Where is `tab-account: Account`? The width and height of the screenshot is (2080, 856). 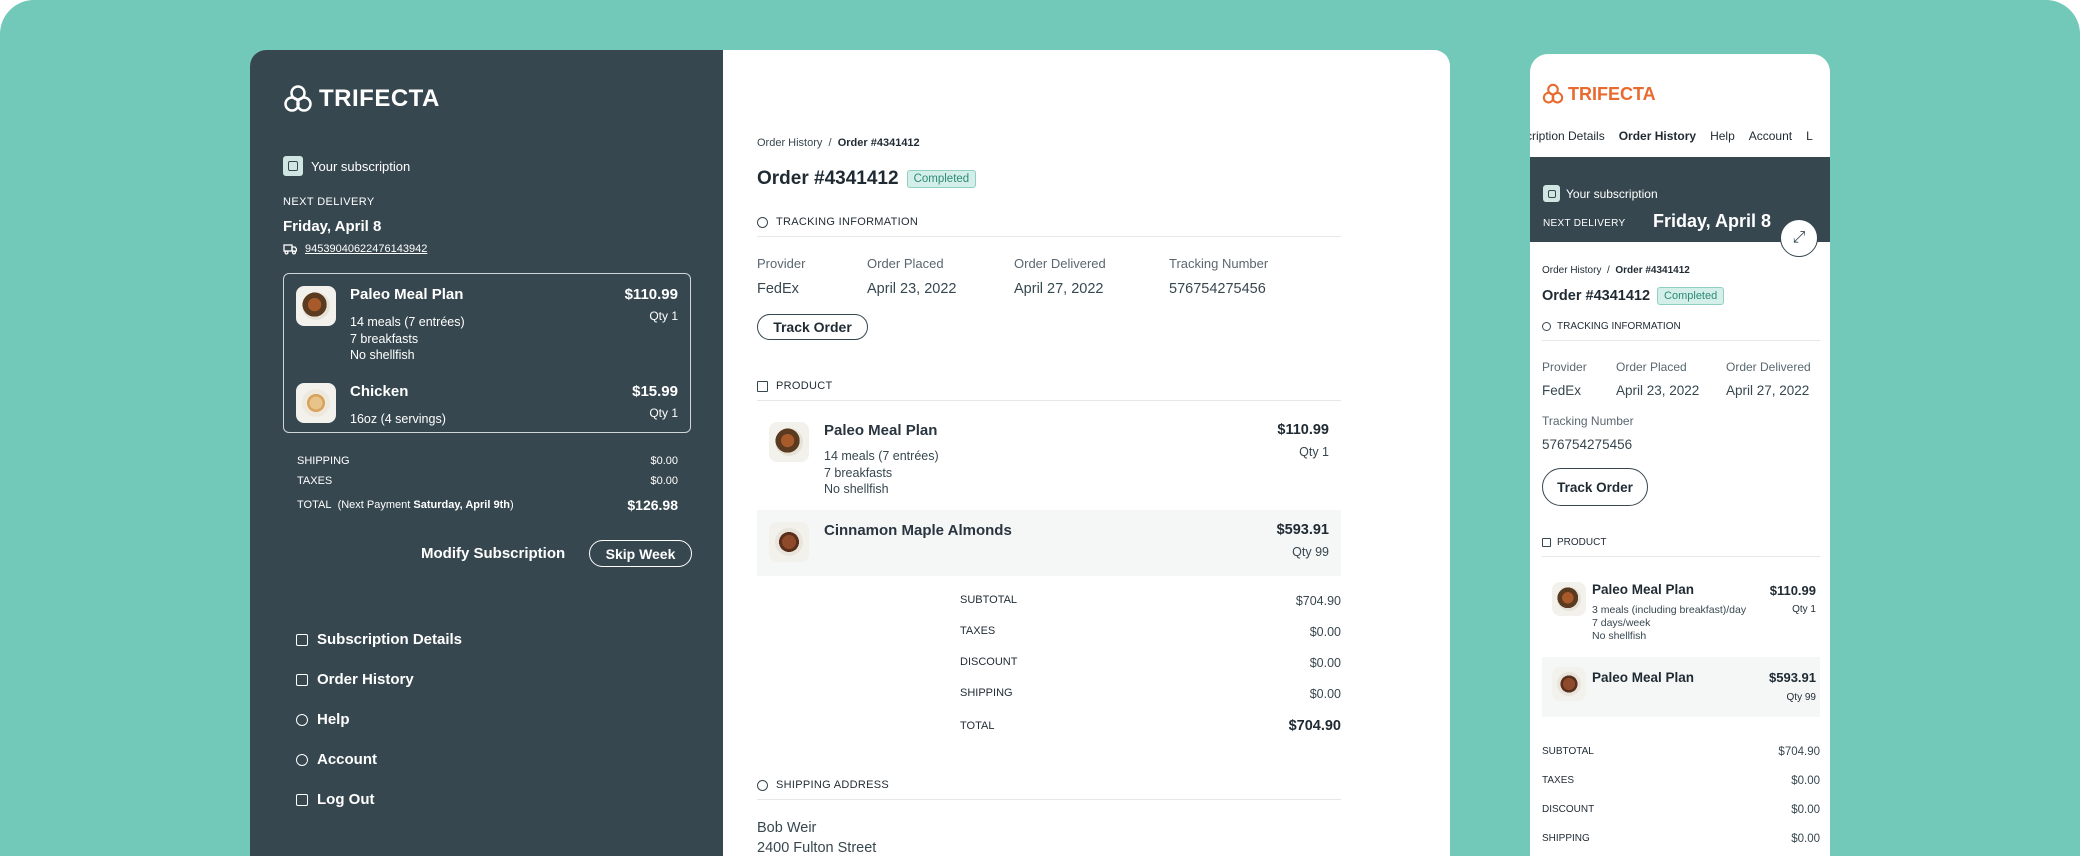 tab-account: Account is located at coordinates (1770, 136).